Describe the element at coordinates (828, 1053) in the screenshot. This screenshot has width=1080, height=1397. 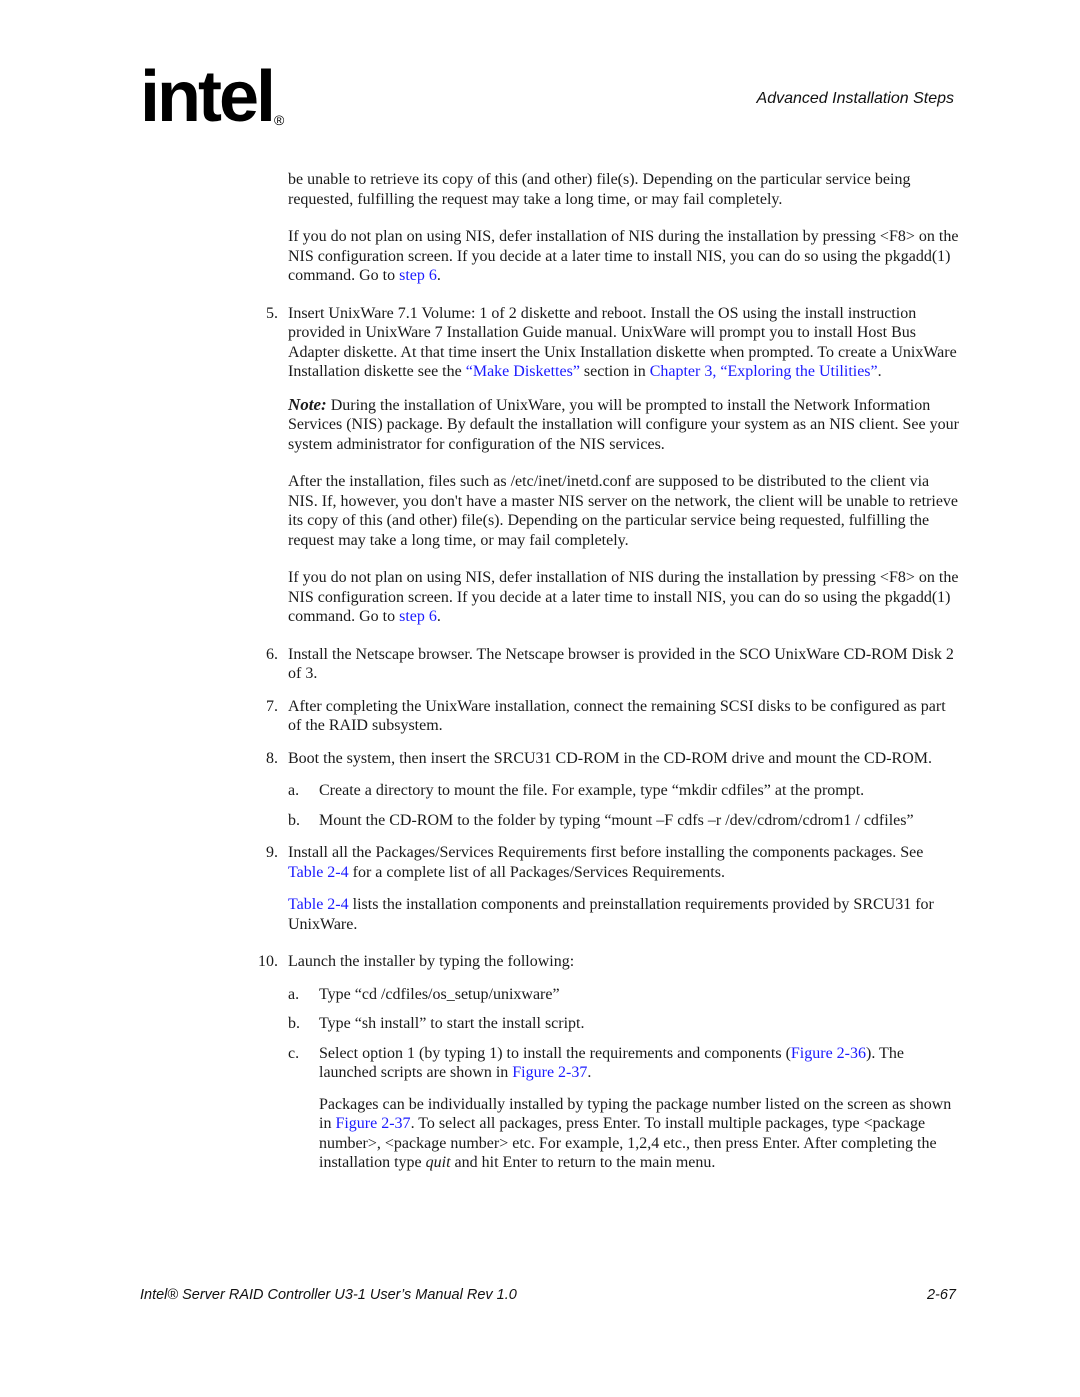
I see `figure-2-36-link: Figure 2-36` at that location.